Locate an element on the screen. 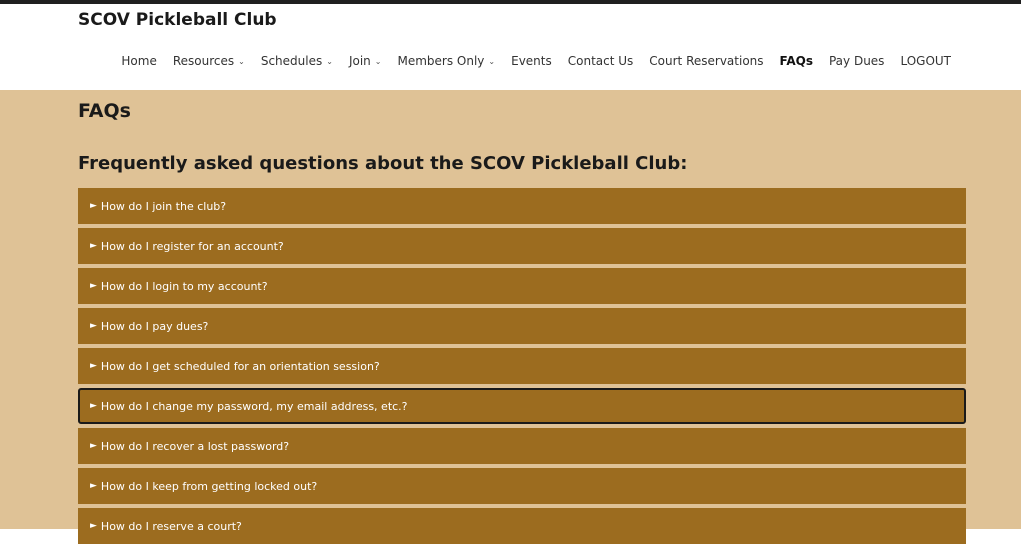  faq-item: ► How do I login to my account? is located at coordinates (522, 286).